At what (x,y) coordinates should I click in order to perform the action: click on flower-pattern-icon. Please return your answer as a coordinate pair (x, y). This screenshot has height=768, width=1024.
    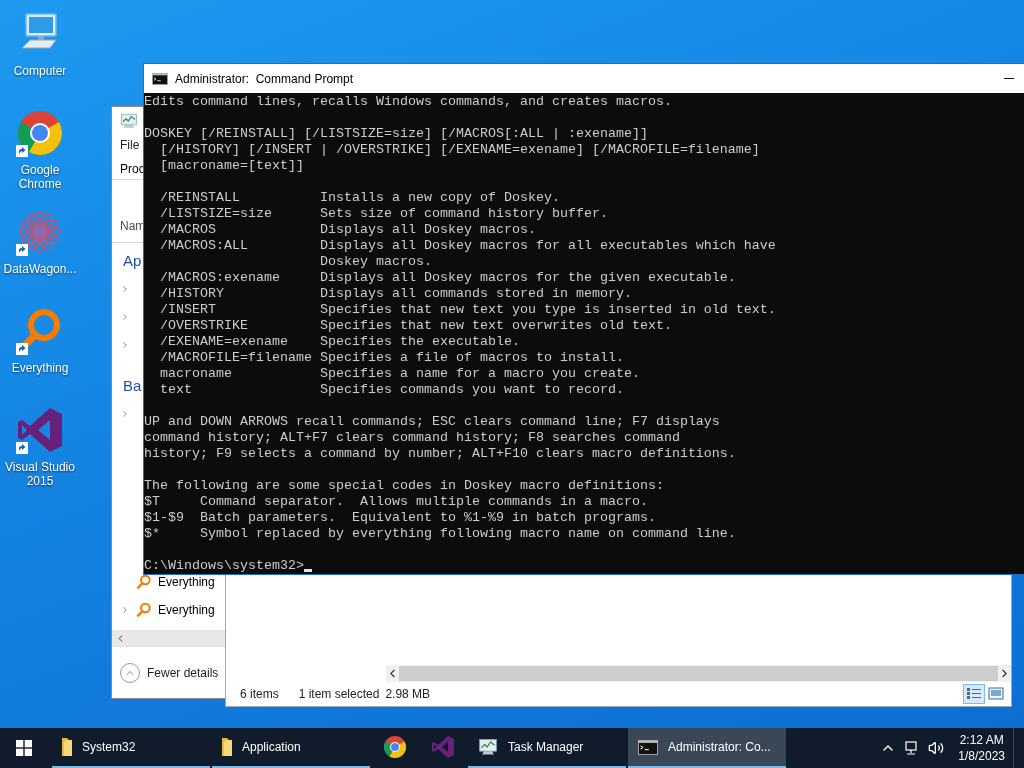
    Looking at the image, I should click on (40, 232).